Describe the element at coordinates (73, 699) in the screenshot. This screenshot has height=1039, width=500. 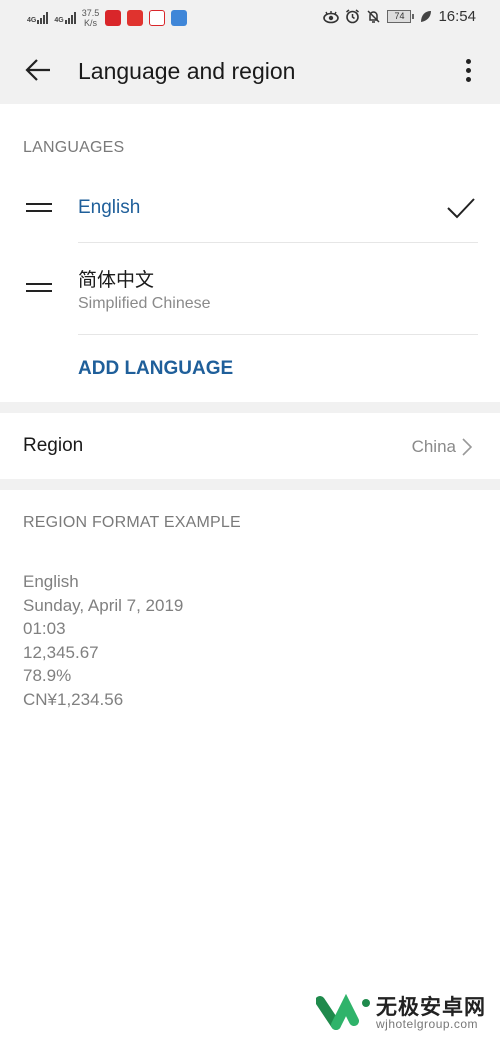
I see `format-currency: CN¥1,234.56` at that location.